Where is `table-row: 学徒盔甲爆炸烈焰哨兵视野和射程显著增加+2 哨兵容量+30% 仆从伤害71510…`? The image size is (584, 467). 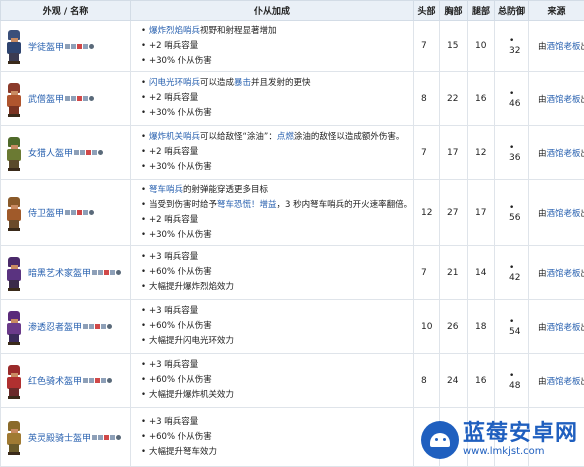
table-row: 学徒盔甲爆炸烈焰哨兵视野和射程显著增加+2 哨兵容量+30% 仆从伤害71510… is located at coordinates (292, 46).